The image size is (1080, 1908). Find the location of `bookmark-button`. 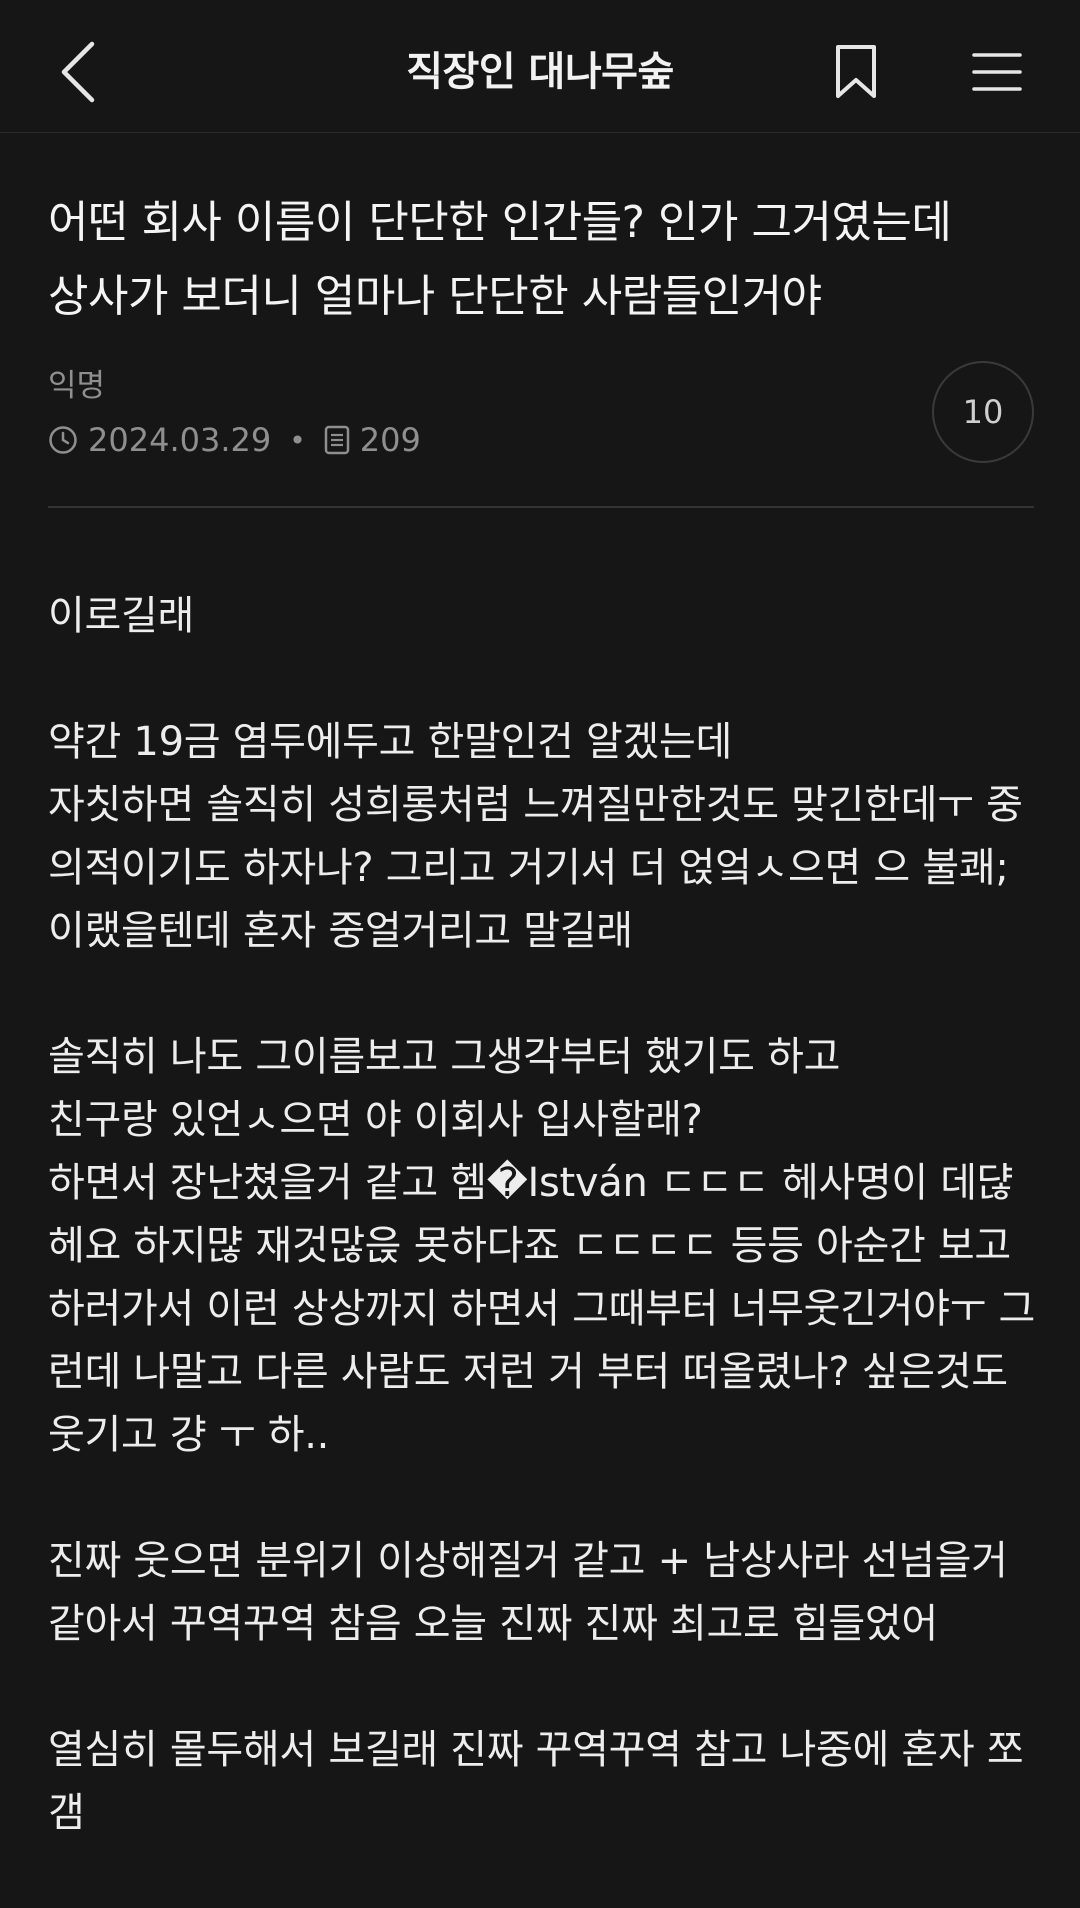

bookmark-button is located at coordinates (856, 72).